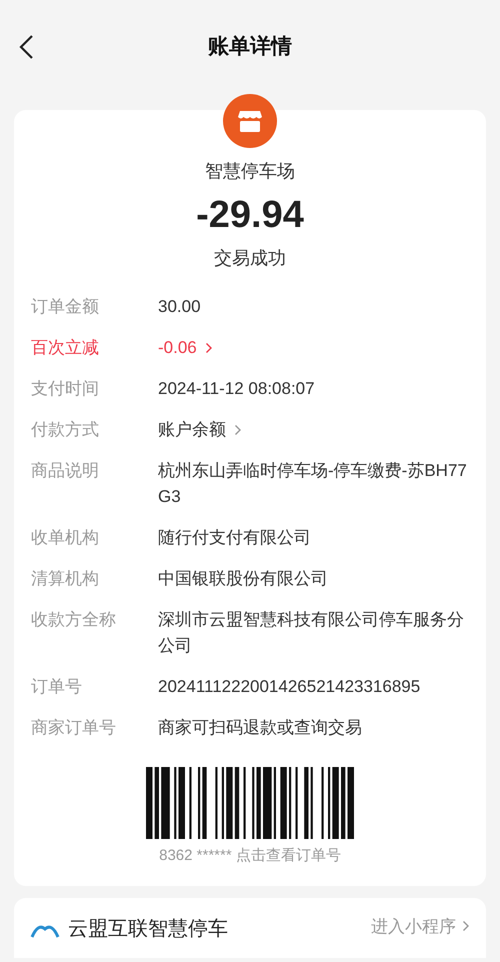 This screenshot has width=500, height=962. Describe the element at coordinates (250, 856) in the screenshot. I see `barcode-caption: 8362 ****** 点击查看订单号` at that location.